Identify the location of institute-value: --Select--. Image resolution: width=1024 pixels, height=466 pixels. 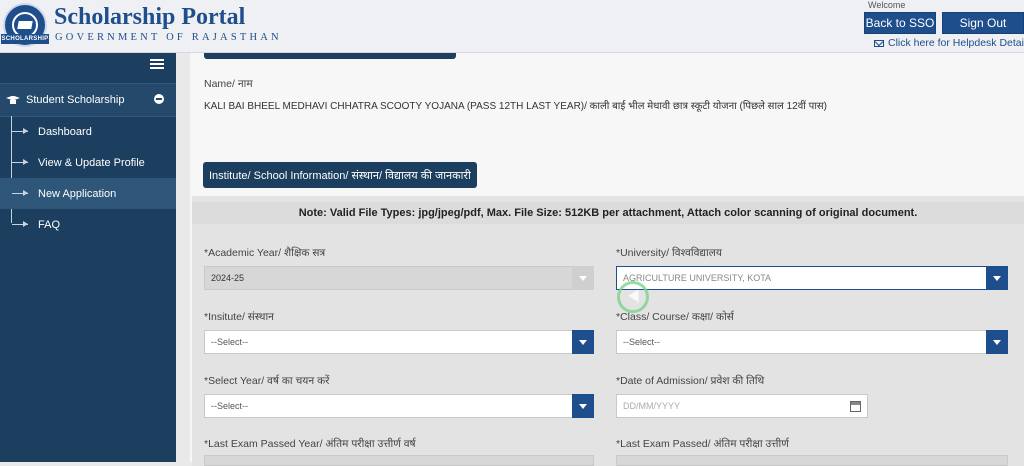
(230, 342).